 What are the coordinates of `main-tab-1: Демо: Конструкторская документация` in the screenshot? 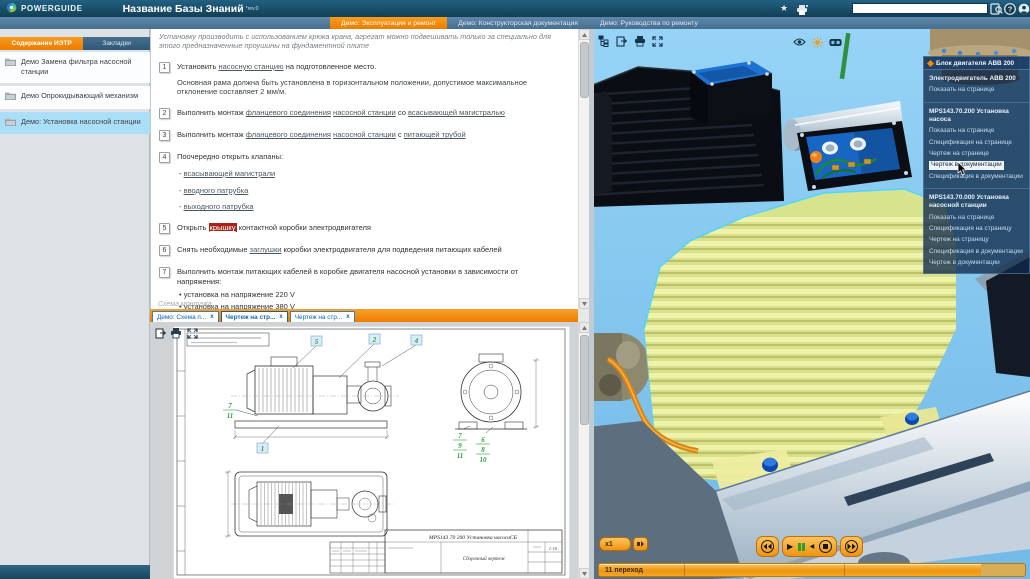 It's located at (518, 23).